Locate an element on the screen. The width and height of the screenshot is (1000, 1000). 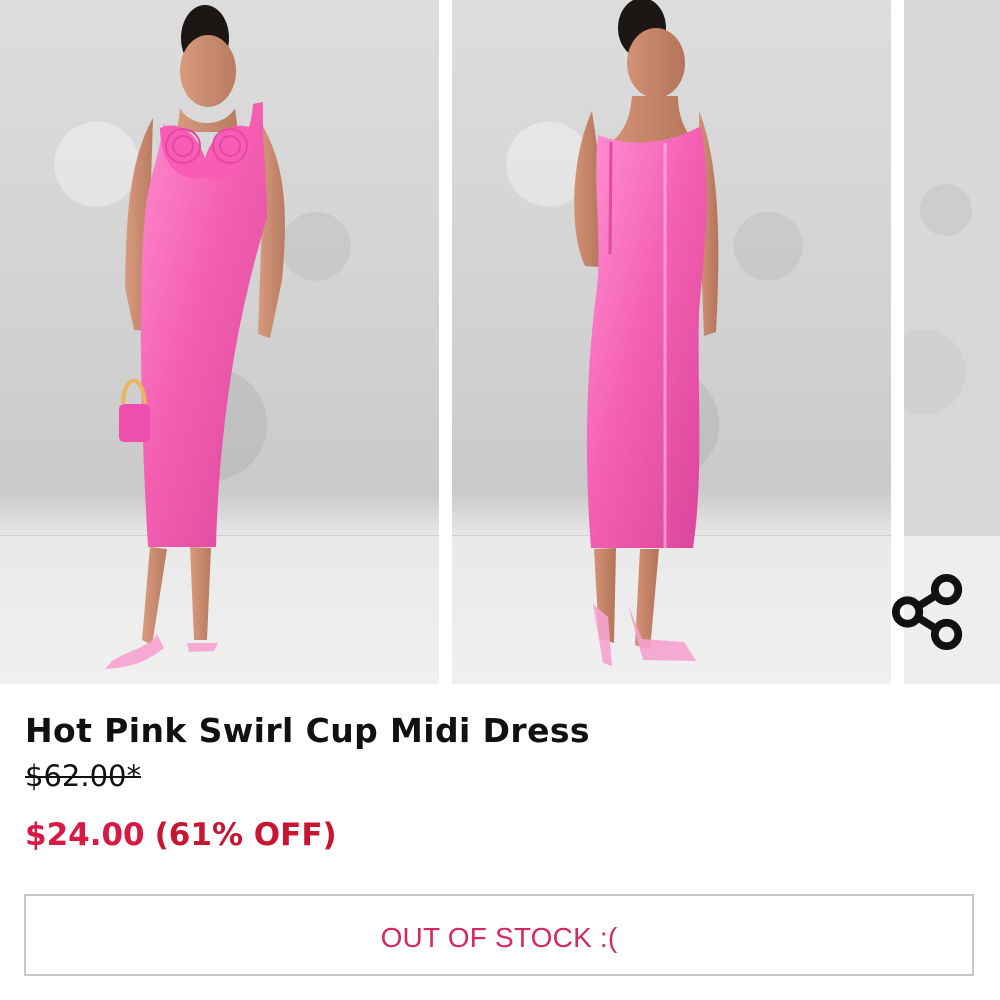
share-icon is located at coordinates (929, 612).